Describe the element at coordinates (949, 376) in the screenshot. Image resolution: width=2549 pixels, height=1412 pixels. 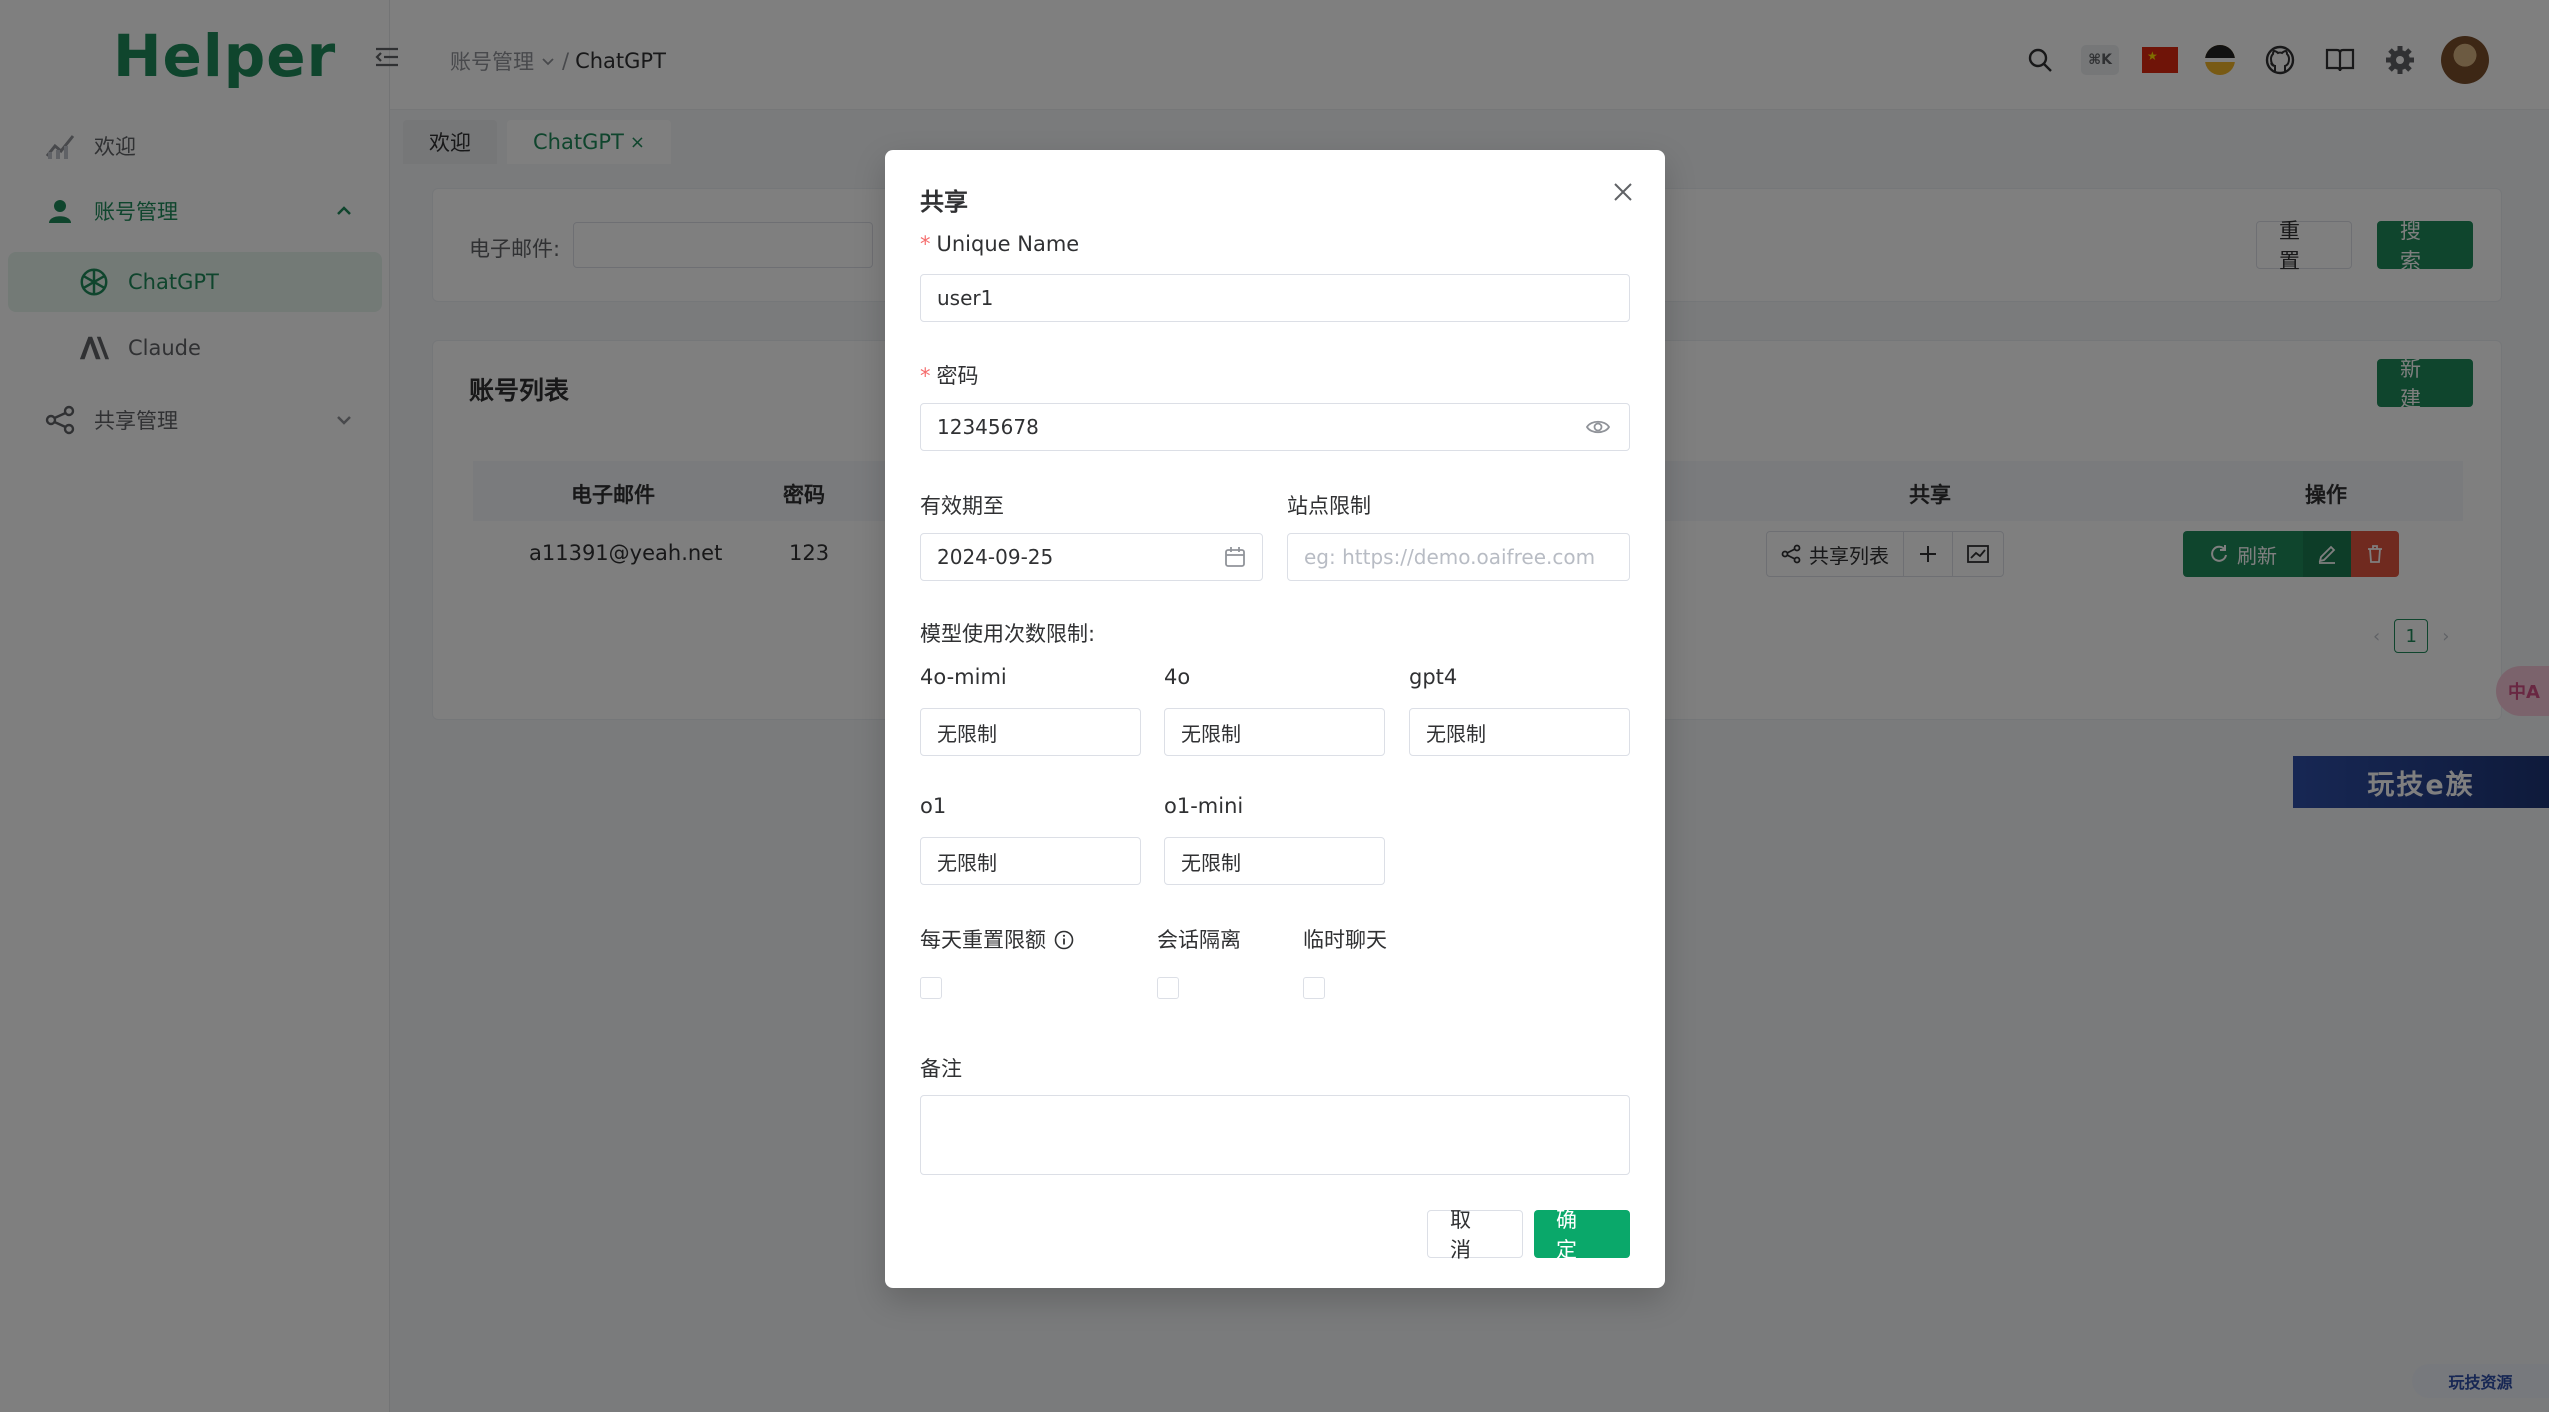
I see `password-label: * 密码` at that location.